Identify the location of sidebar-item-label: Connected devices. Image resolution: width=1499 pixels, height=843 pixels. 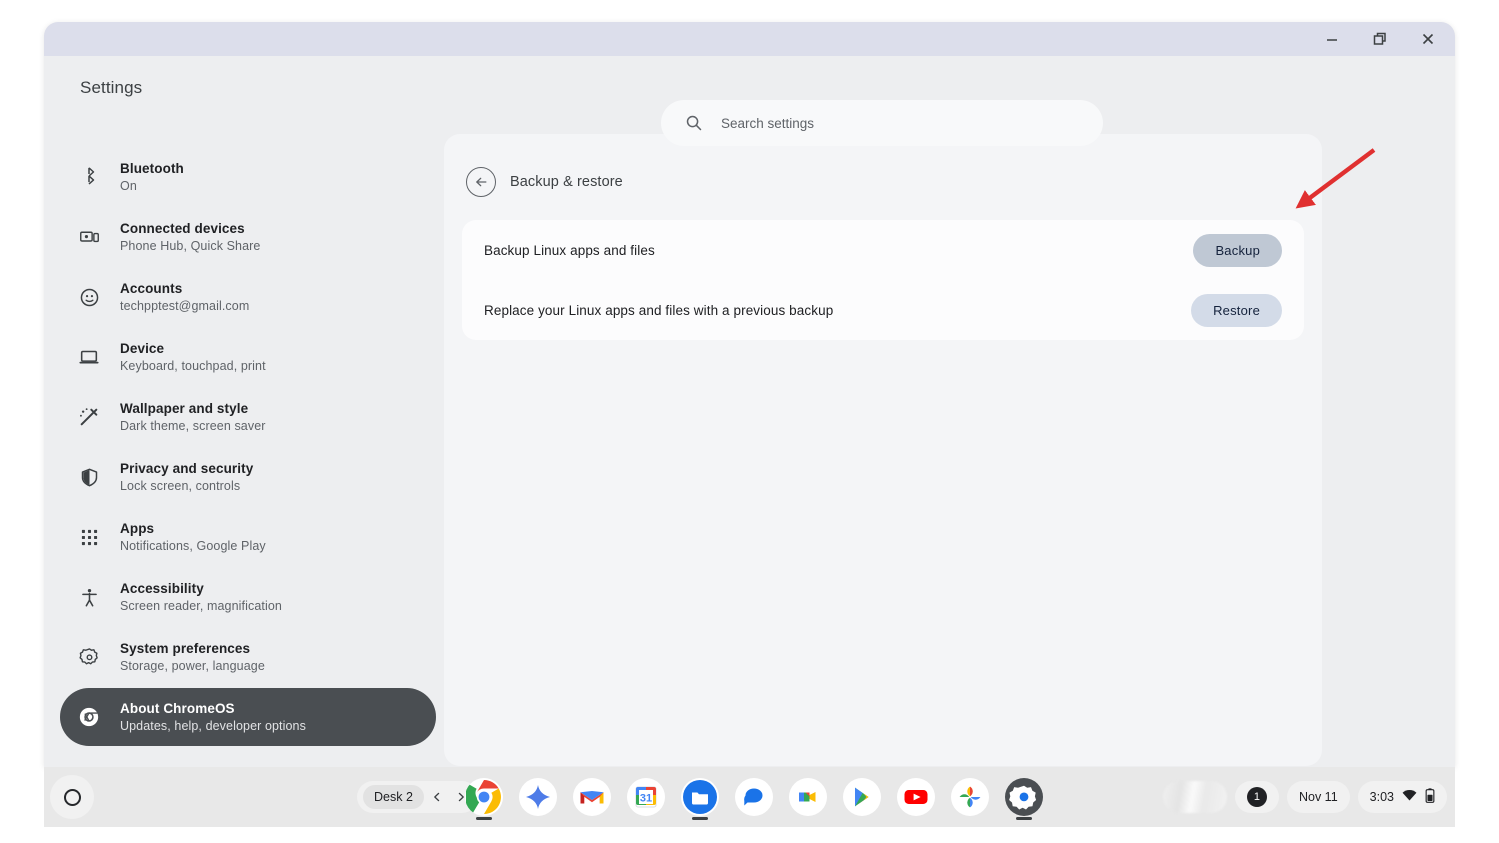
(182, 228).